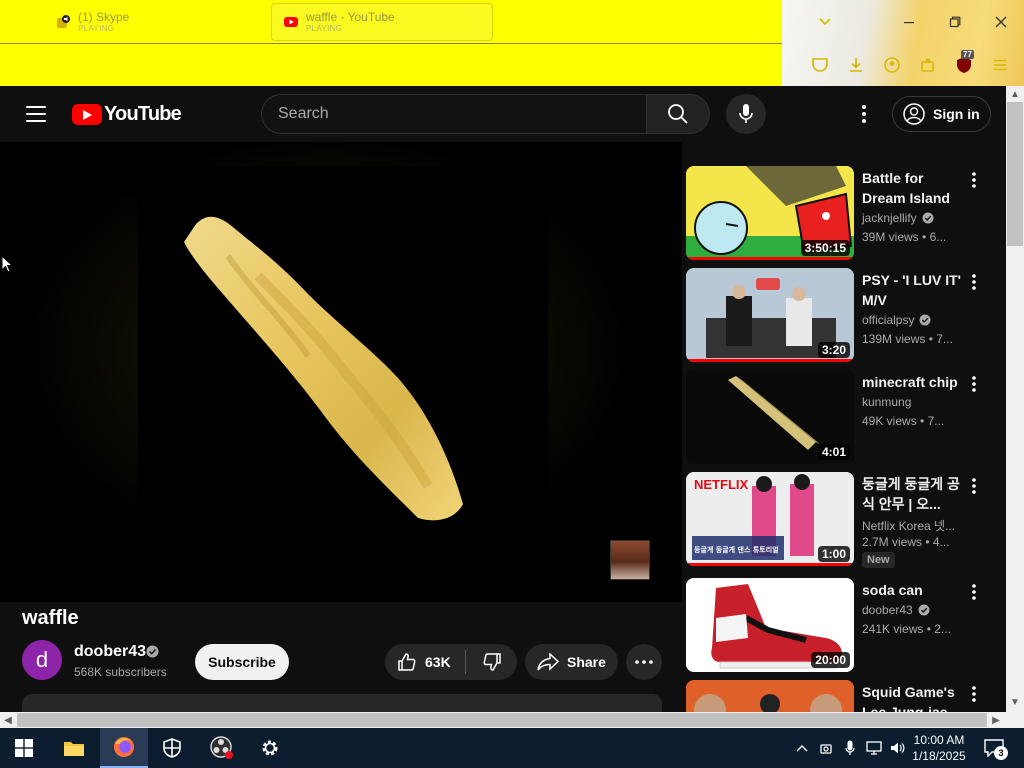 This screenshot has height=768, width=1024. I want to click on like-button: 63K, so click(425, 662).